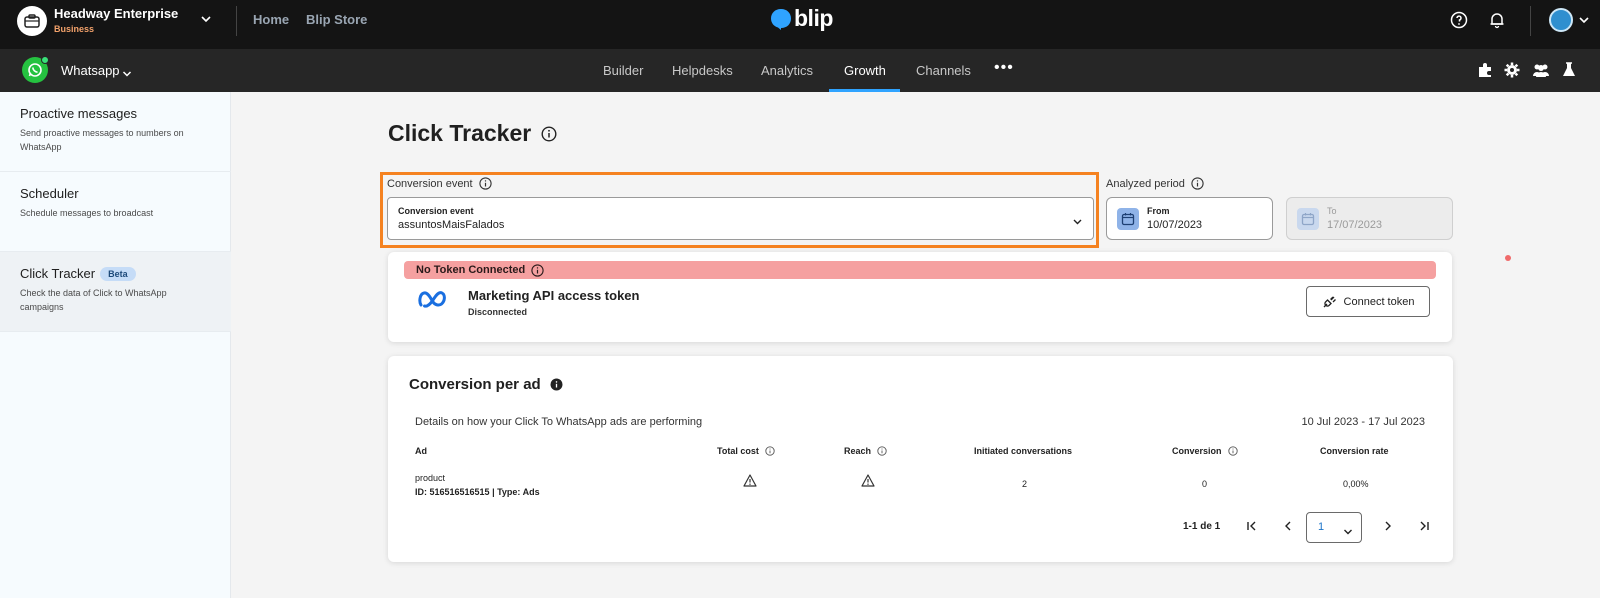 This screenshot has height=598, width=1600. Describe the element at coordinates (436, 211) in the screenshot. I see `select-label: Conversion event` at that location.